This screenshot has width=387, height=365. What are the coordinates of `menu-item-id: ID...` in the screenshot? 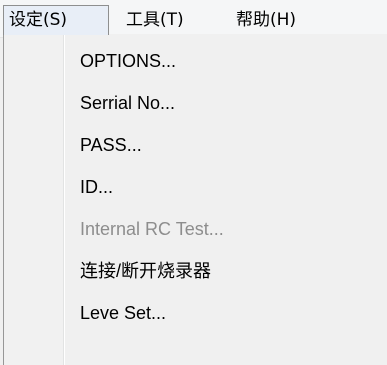 It's located at (195, 187).